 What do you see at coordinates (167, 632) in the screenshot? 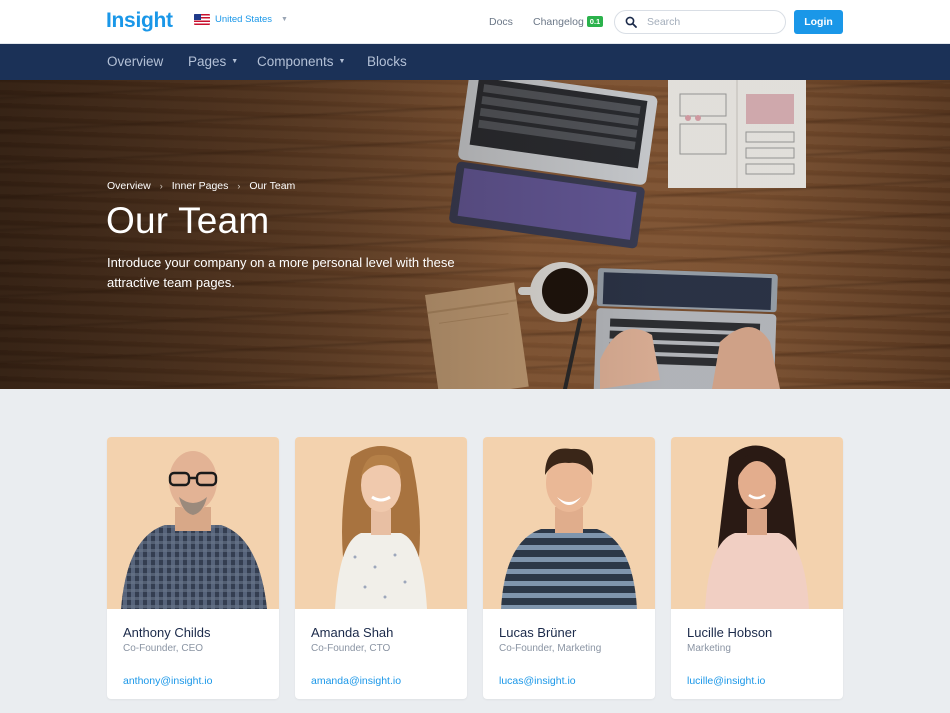
I see `team-member-name: Anthony Childs` at bounding box center [167, 632].